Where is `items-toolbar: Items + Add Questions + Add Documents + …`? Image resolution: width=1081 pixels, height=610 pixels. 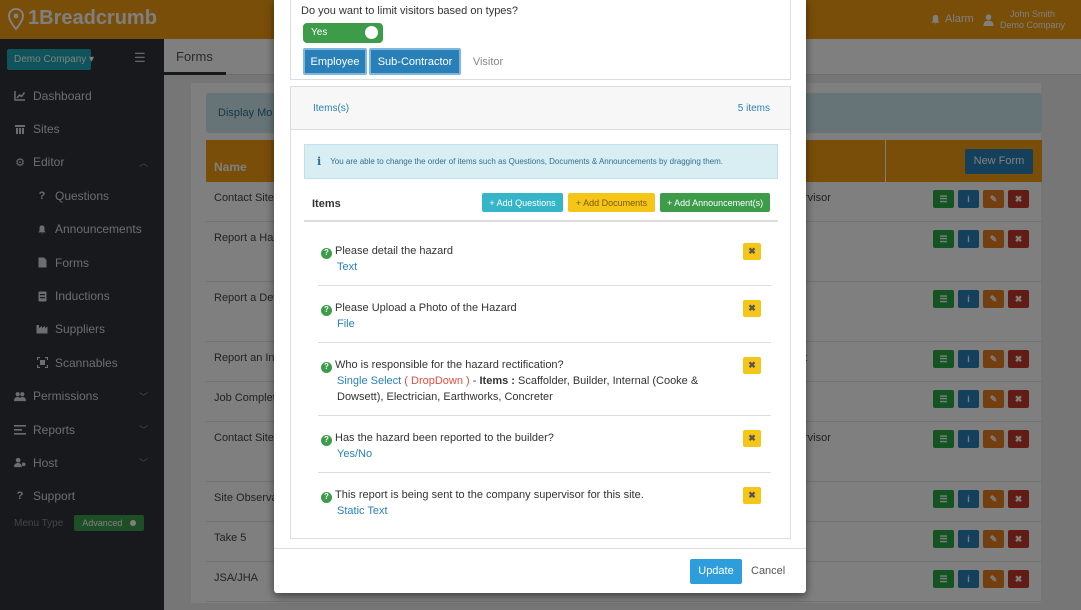 items-toolbar: Items + Add Questions + Add Documents + … is located at coordinates (541, 203).